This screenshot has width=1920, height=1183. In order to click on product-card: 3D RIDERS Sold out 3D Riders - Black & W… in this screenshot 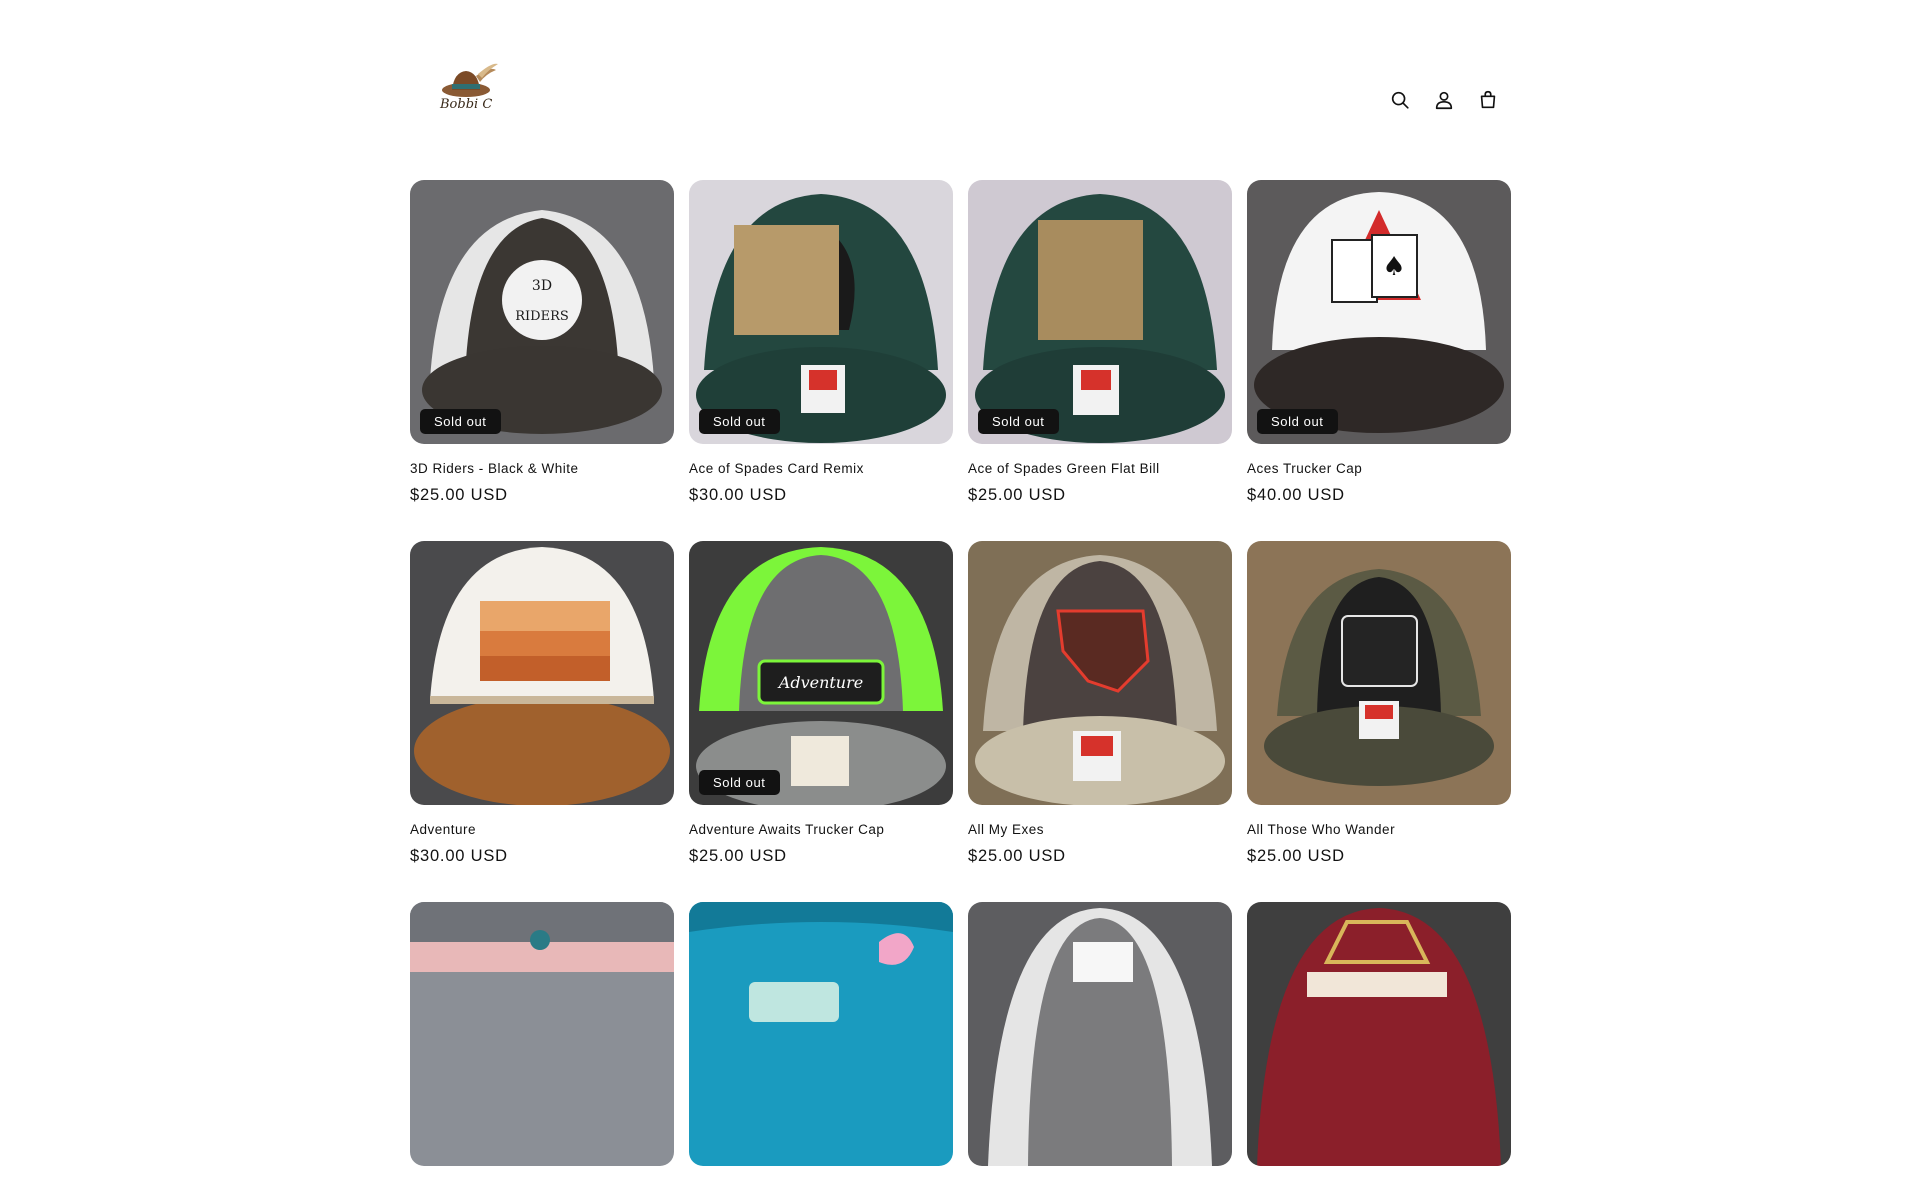, I will do `click(542, 342)`.